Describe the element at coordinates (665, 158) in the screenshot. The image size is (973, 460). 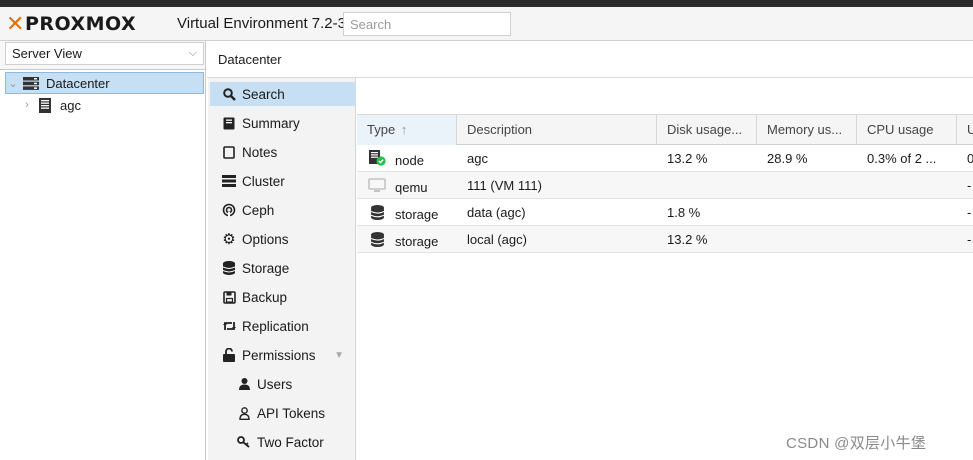
I see `table-row: node agc 13.2 % 28.9 % 0.3% of 2 ... 0` at that location.